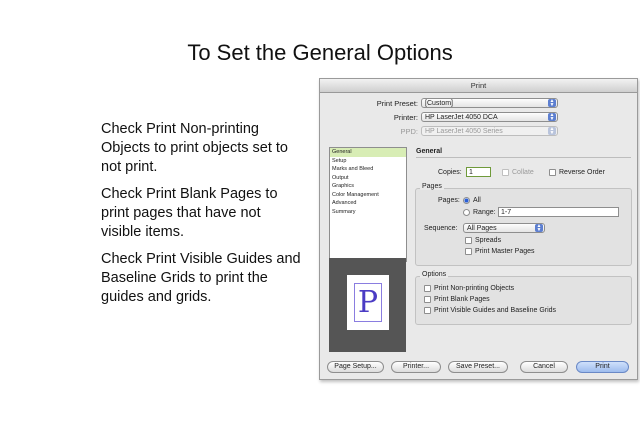 The height and width of the screenshot is (439, 640). I want to click on reverse-order-label: Reverse Order, so click(582, 172).